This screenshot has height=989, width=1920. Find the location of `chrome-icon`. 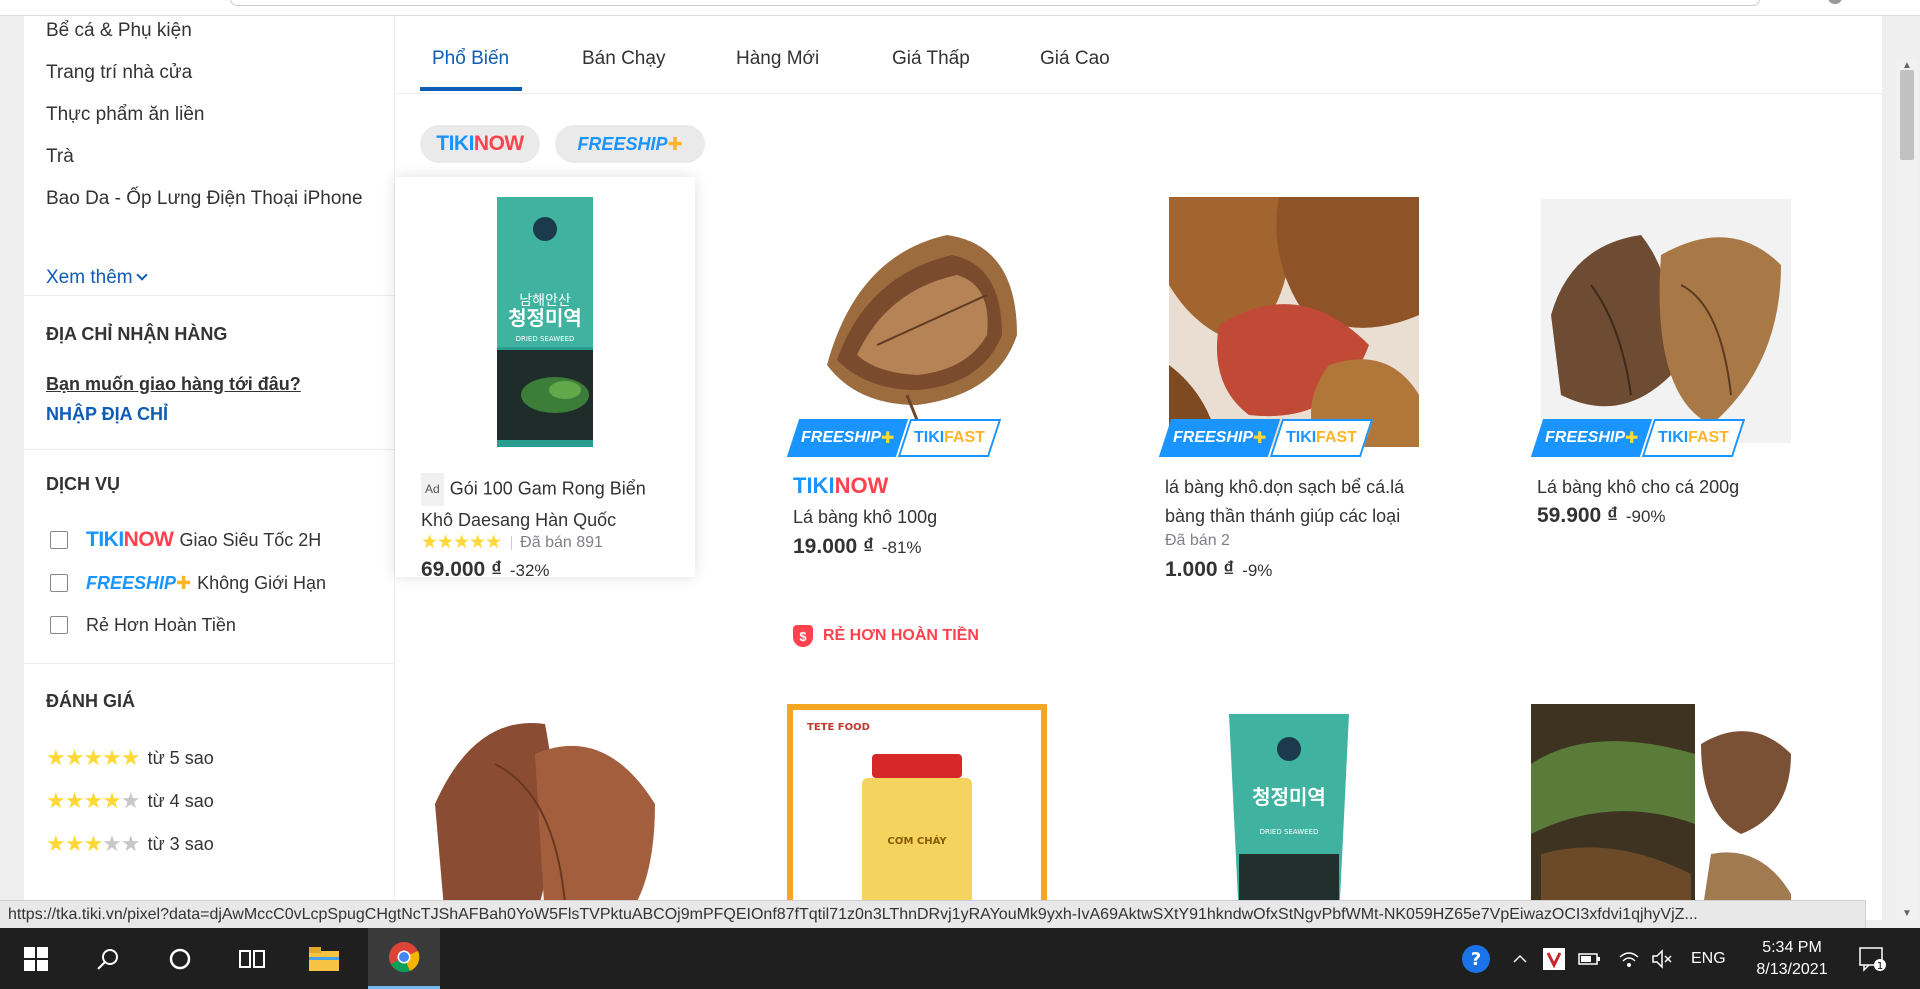

chrome-icon is located at coordinates (404, 957).